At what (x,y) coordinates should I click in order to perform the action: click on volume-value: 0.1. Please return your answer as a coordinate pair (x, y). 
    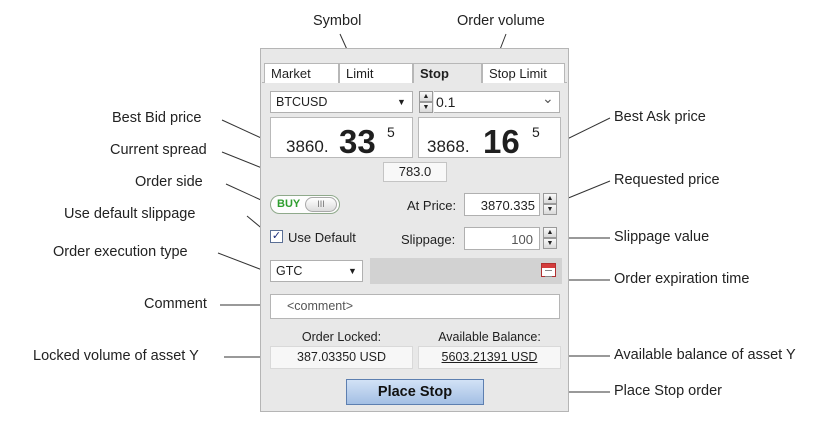
    Looking at the image, I should click on (446, 102).